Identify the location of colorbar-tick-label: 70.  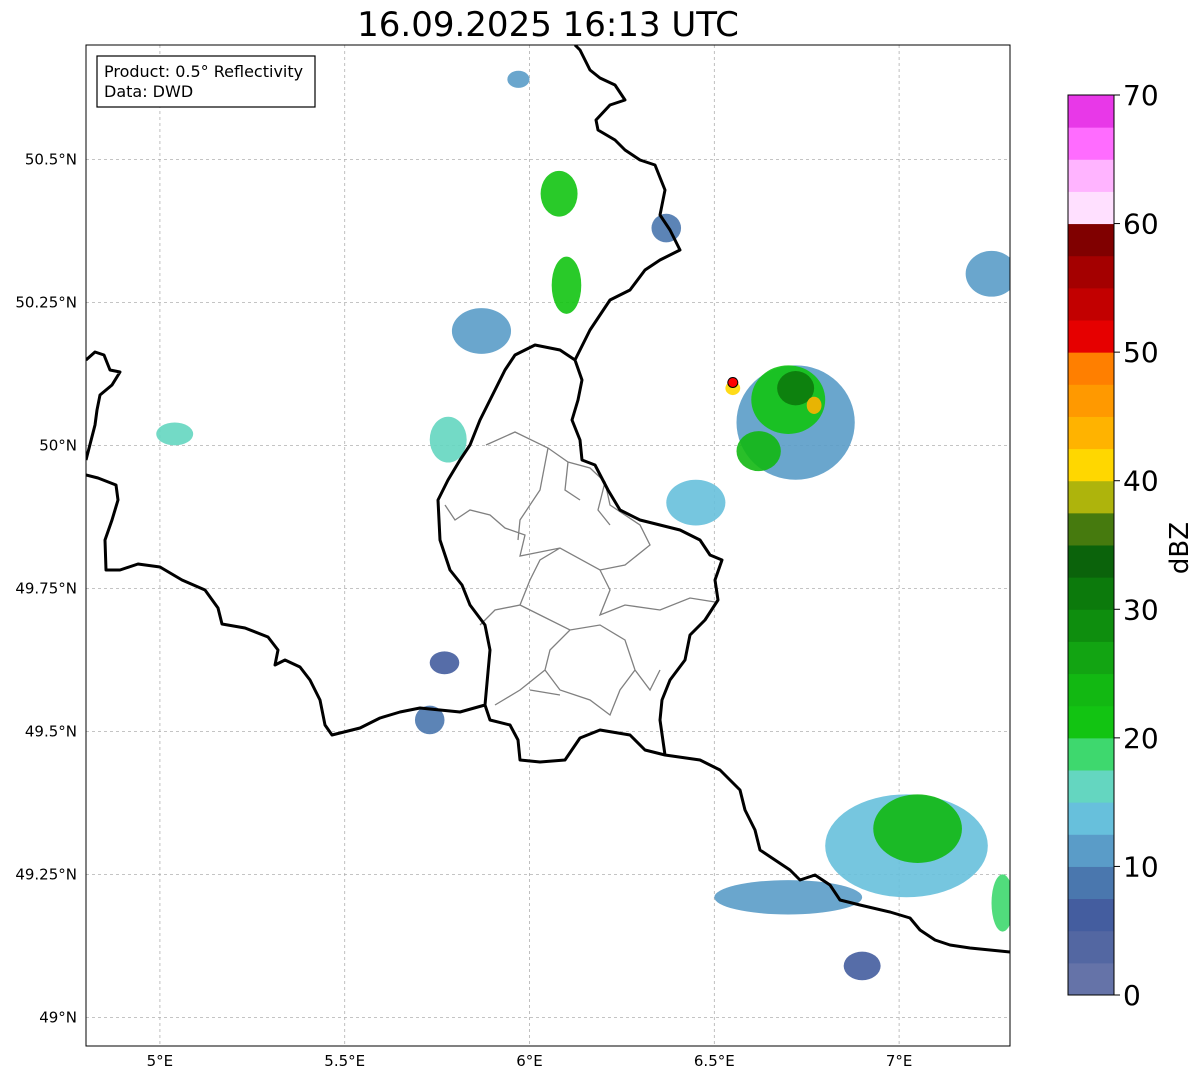
(1141, 95).